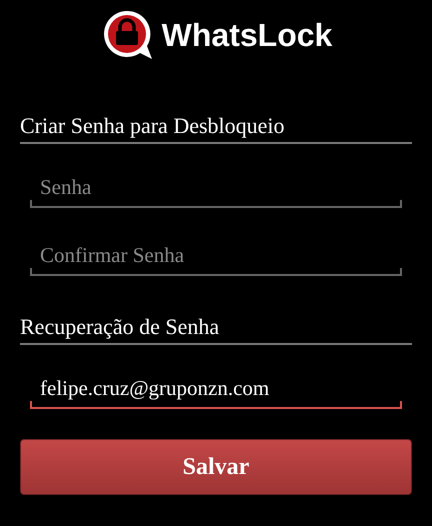 The image size is (432, 526). Describe the element at coordinates (216, 258) in the screenshot. I see `password-field: Confirmar Senha` at that location.